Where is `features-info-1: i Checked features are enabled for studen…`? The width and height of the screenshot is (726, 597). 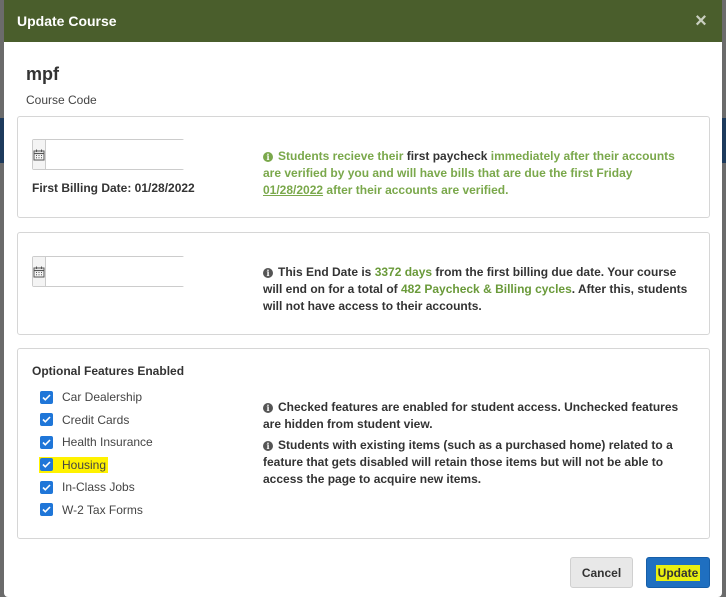
features-info-1: i Checked features are enabled for studen… is located at coordinates (471, 415).